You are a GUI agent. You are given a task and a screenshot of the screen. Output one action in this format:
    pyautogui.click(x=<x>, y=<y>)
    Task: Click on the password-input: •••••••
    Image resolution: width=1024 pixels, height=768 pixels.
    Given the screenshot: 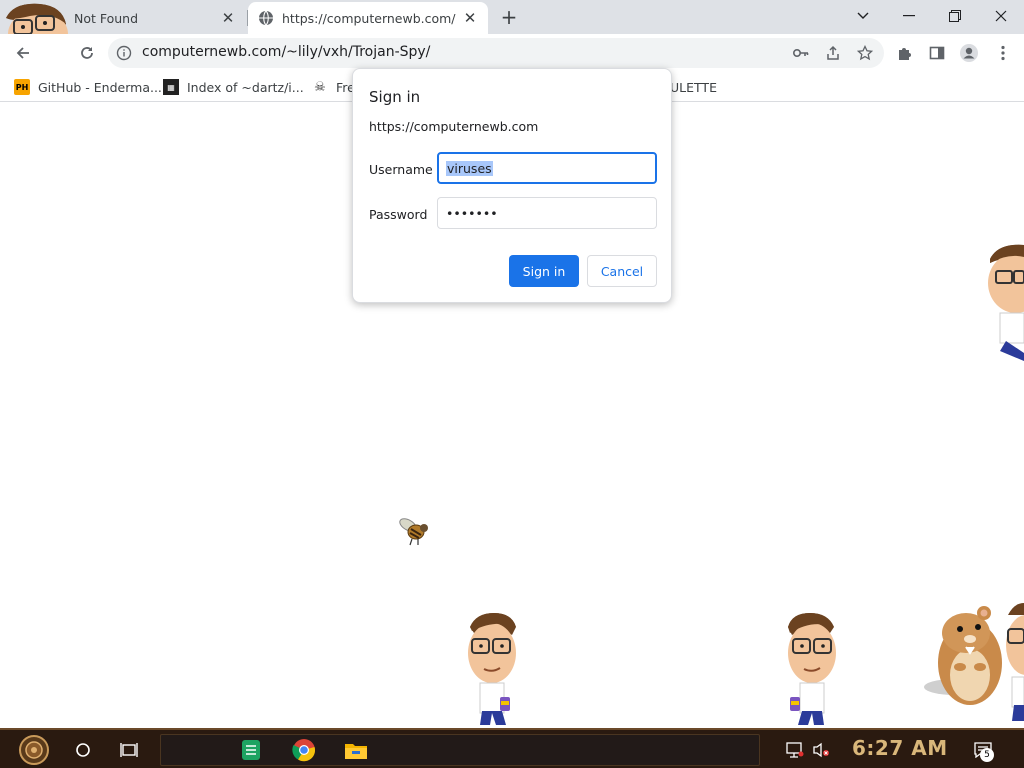 What is the action you would take?
    pyautogui.click(x=547, y=213)
    